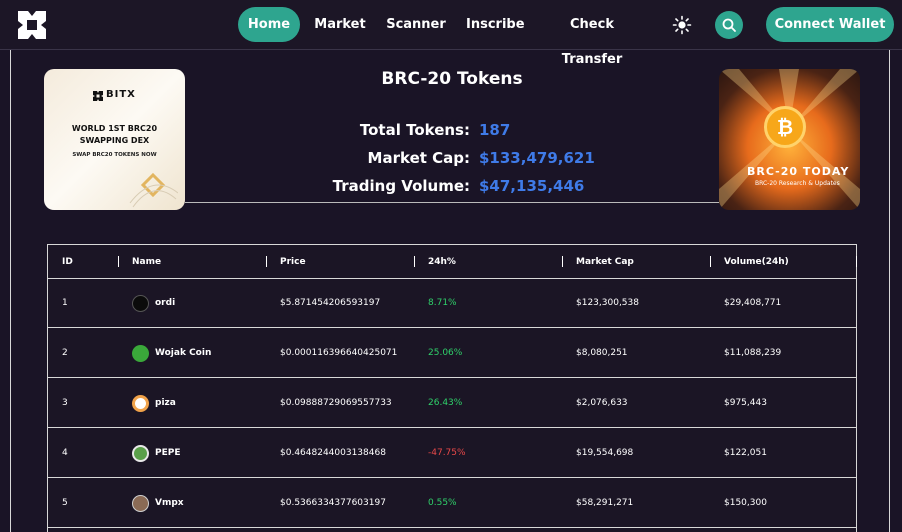 The height and width of the screenshot is (532, 902). What do you see at coordinates (340, 24) in the screenshot?
I see `nav-market: Market` at bounding box center [340, 24].